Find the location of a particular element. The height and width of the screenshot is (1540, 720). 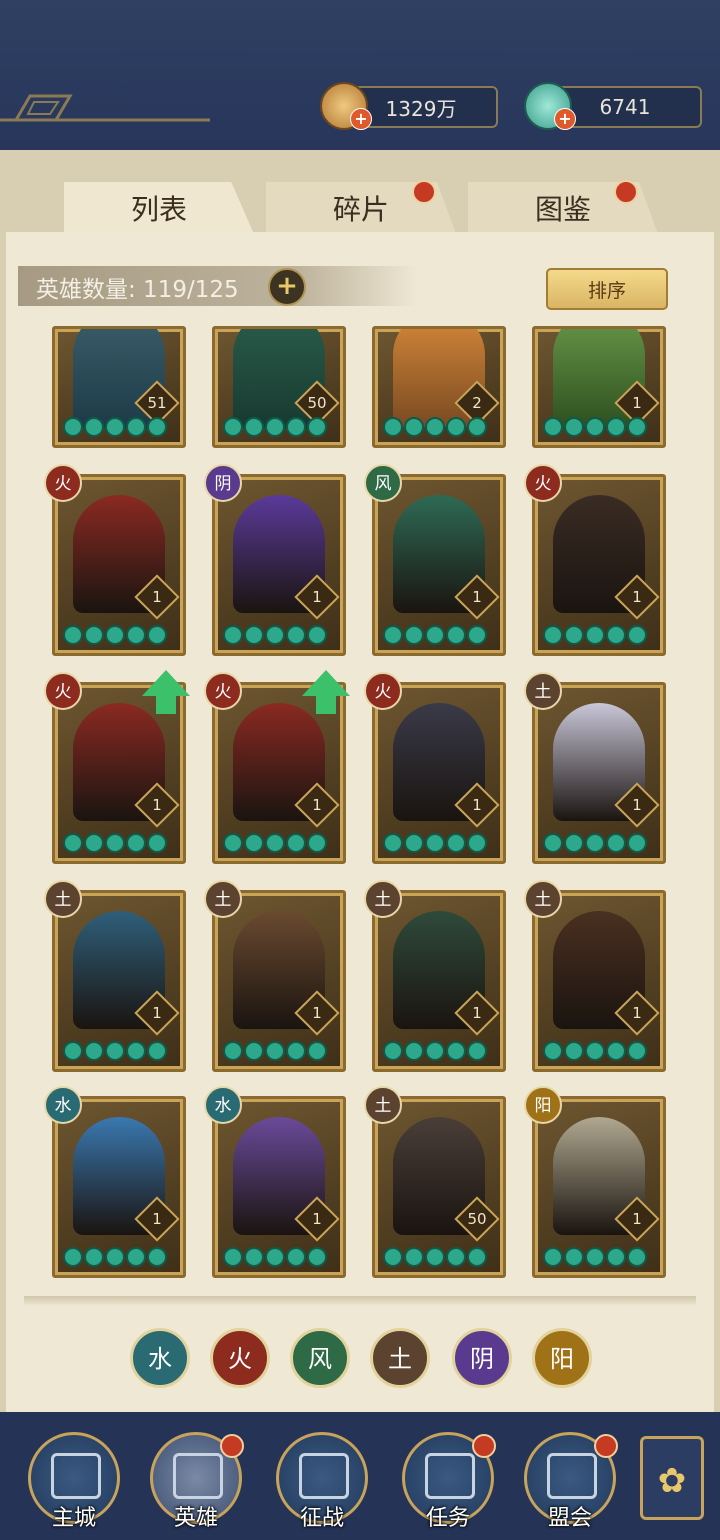

element-badge: 水 is located at coordinates (223, 1105).